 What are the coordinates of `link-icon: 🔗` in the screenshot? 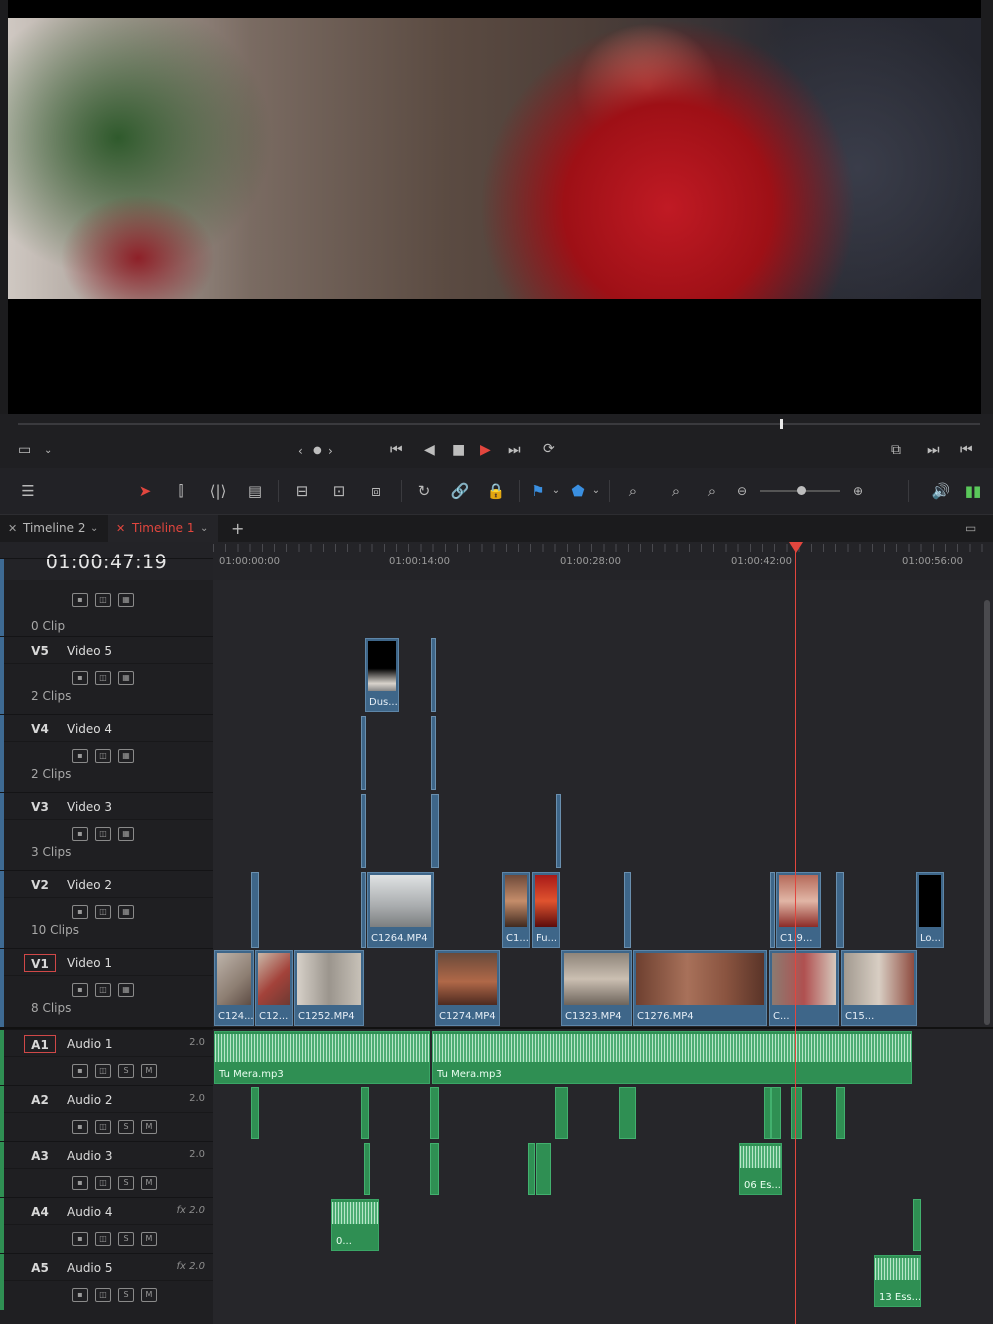 It's located at (460, 491).